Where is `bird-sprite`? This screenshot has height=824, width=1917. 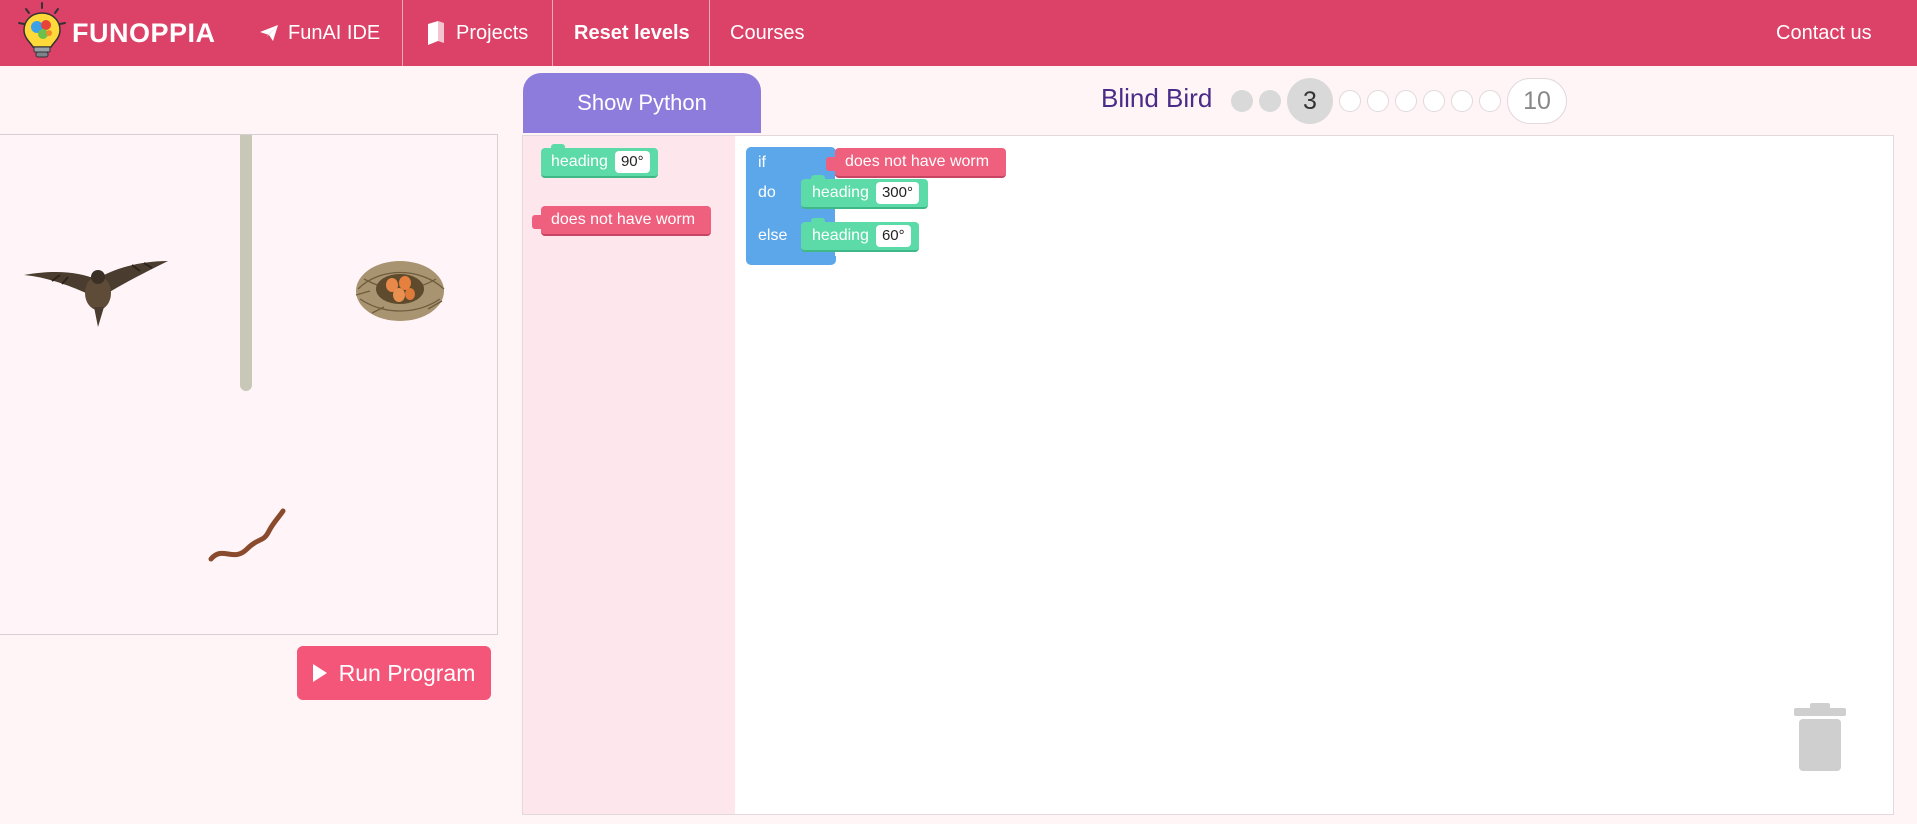 bird-sprite is located at coordinates (96, 293).